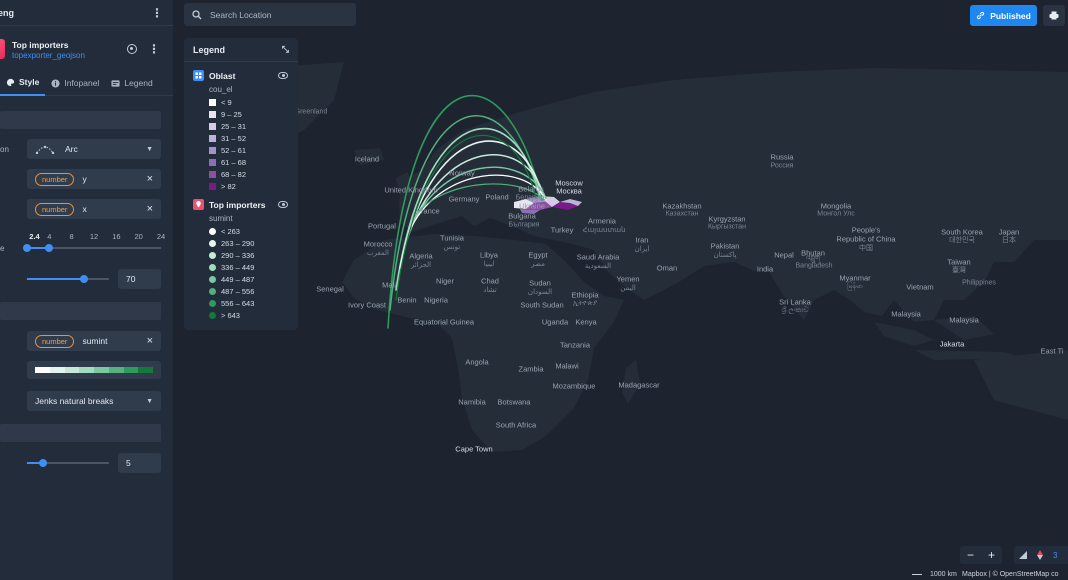  Describe the element at coordinates (4, 149) in the screenshot. I see `type-label: on` at that location.